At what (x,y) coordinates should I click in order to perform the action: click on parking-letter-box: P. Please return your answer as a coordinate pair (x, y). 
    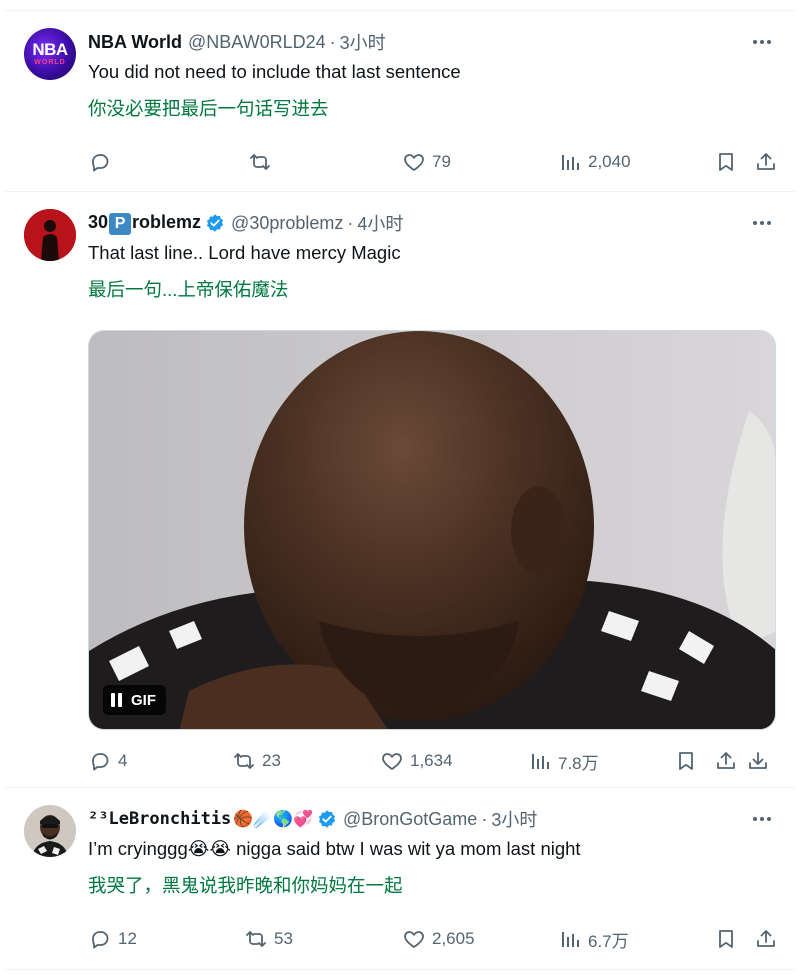
    Looking at the image, I should click on (120, 223).